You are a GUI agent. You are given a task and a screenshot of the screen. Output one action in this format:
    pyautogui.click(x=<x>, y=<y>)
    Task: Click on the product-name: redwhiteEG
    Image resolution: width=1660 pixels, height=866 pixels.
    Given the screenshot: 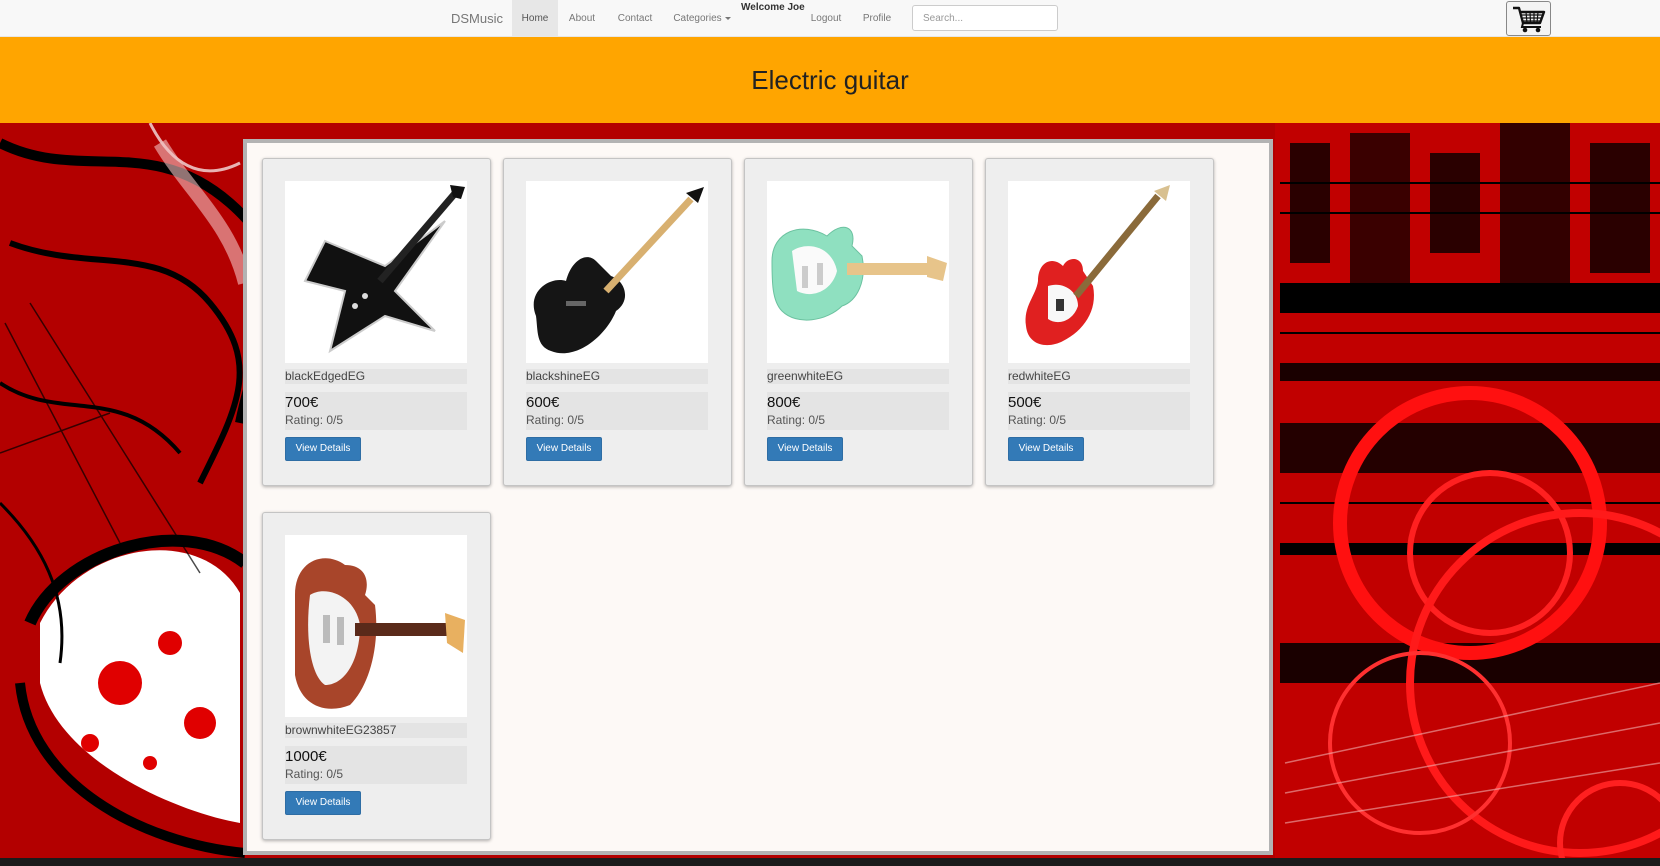 What is the action you would take?
    pyautogui.click(x=1099, y=376)
    